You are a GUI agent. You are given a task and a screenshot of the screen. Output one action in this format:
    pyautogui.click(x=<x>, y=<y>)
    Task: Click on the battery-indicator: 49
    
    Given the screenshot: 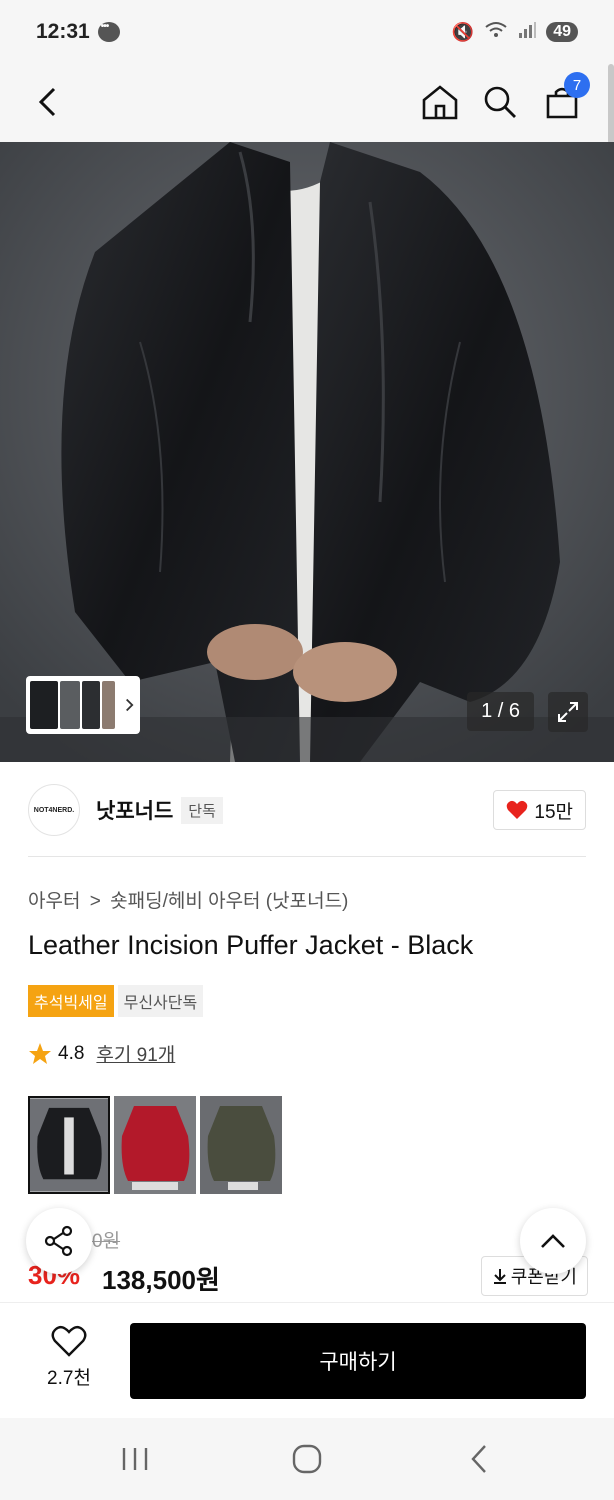 What is the action you would take?
    pyautogui.click(x=562, y=32)
    